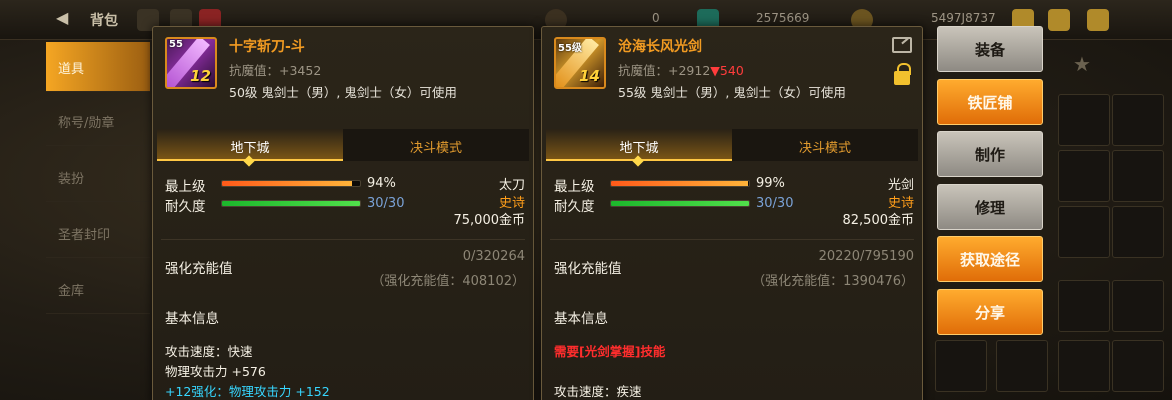 Image resolution: width=1172 pixels, height=400 pixels. I want to click on item-name: 沧海长风光剑, so click(660, 47).